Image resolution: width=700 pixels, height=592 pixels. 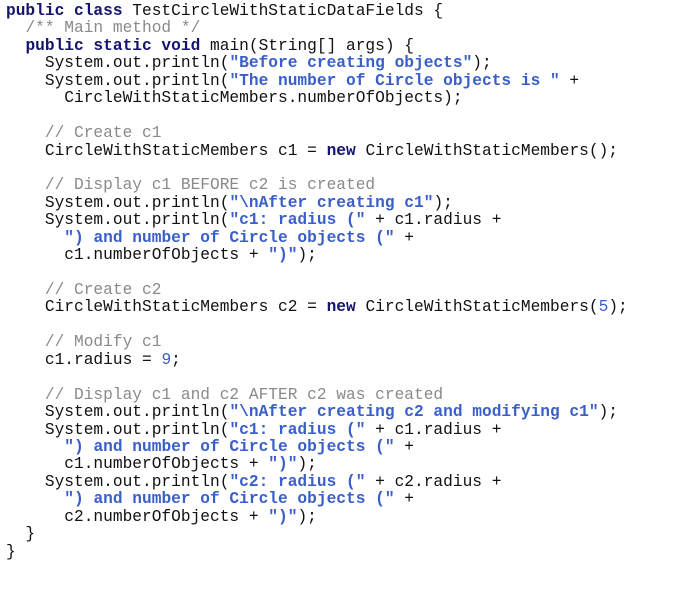 I want to click on code-string: "\nAfter creating c2 and modifying c1", so click(x=414, y=412).